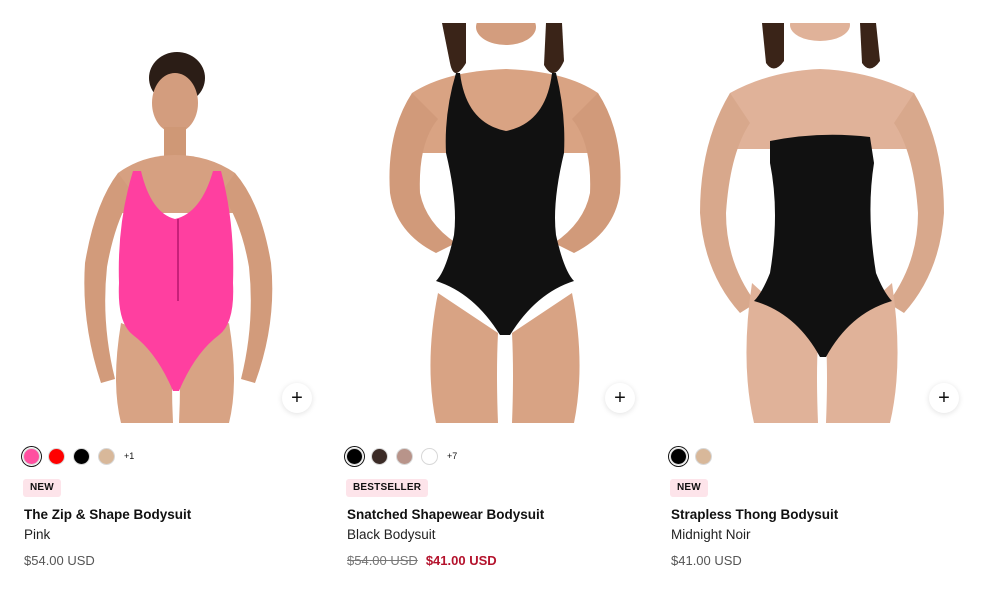  What do you see at coordinates (711, 534) in the screenshot?
I see `product-variant: Midnight Noir` at bounding box center [711, 534].